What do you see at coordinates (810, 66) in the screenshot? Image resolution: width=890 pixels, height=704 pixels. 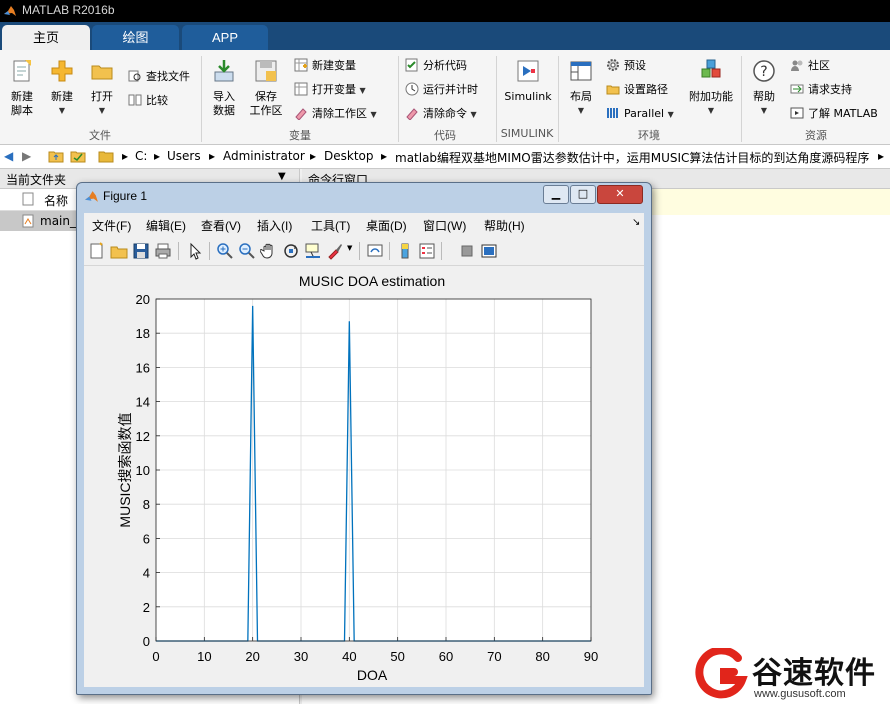 I see `community-button: 社区` at bounding box center [810, 66].